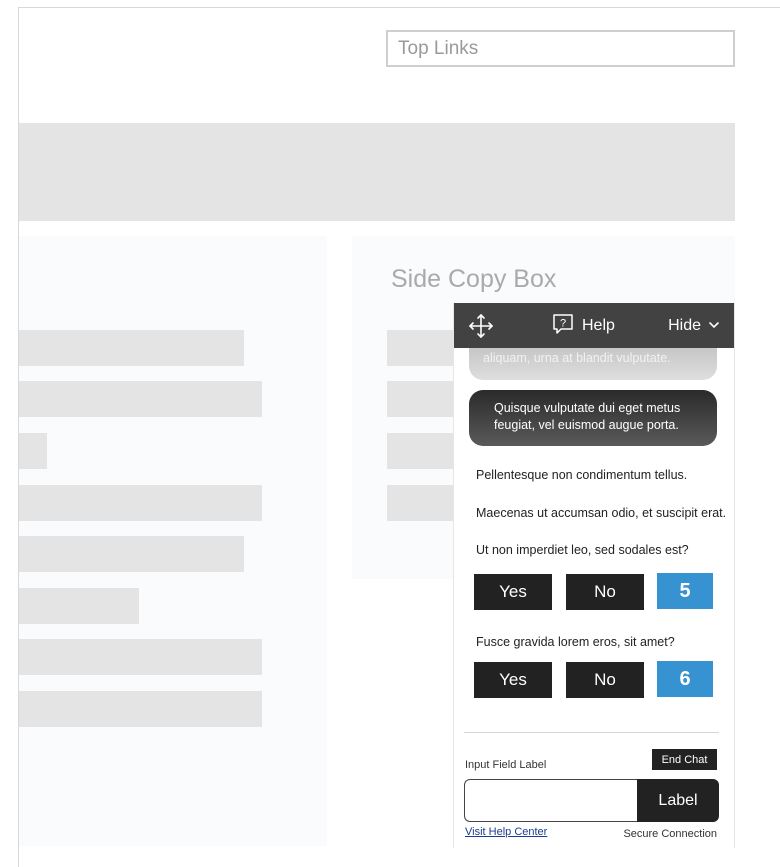 This screenshot has width=780, height=867. What do you see at coordinates (506, 765) in the screenshot?
I see `input-field-label: Input Field Label` at bounding box center [506, 765].